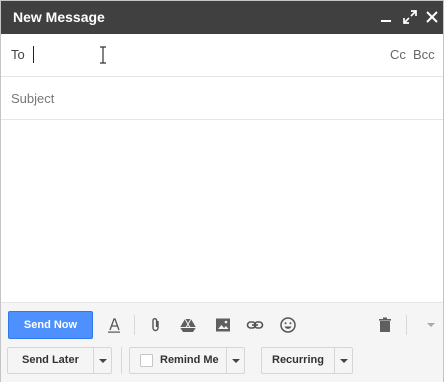 This screenshot has height=382, width=444. I want to click on trash-icon, so click(385, 325).